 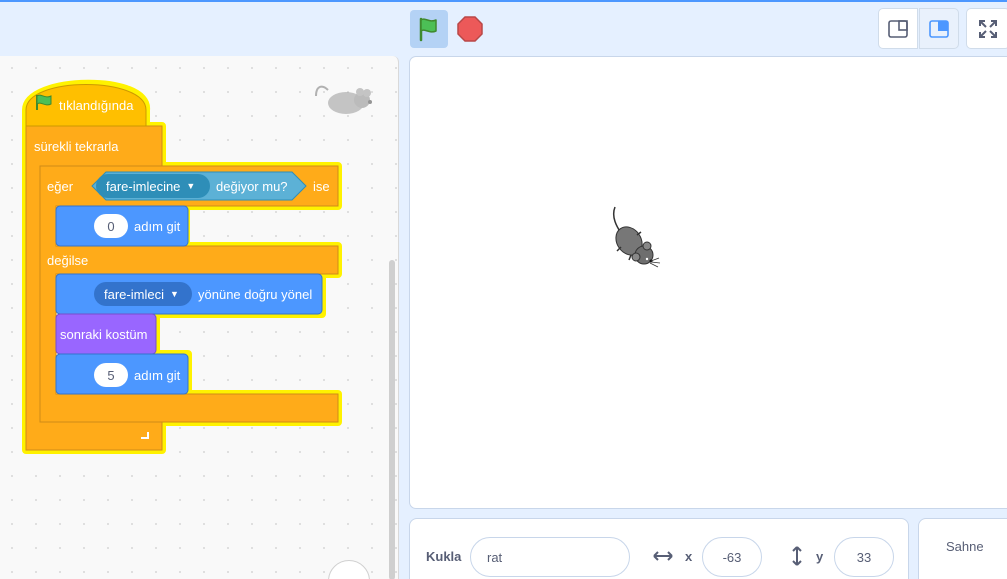 What do you see at coordinates (659, 548) in the screenshot?
I see `sprite-info-panel: Kukla rat x -63 y 33` at bounding box center [659, 548].